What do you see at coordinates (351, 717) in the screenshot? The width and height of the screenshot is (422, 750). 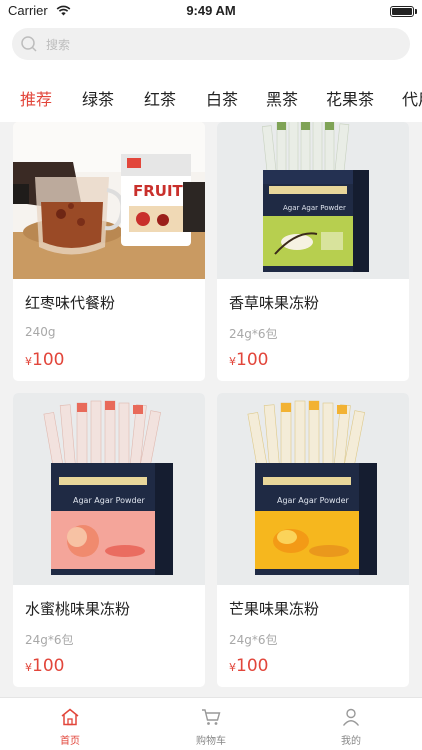 I see `user-icon` at bounding box center [351, 717].